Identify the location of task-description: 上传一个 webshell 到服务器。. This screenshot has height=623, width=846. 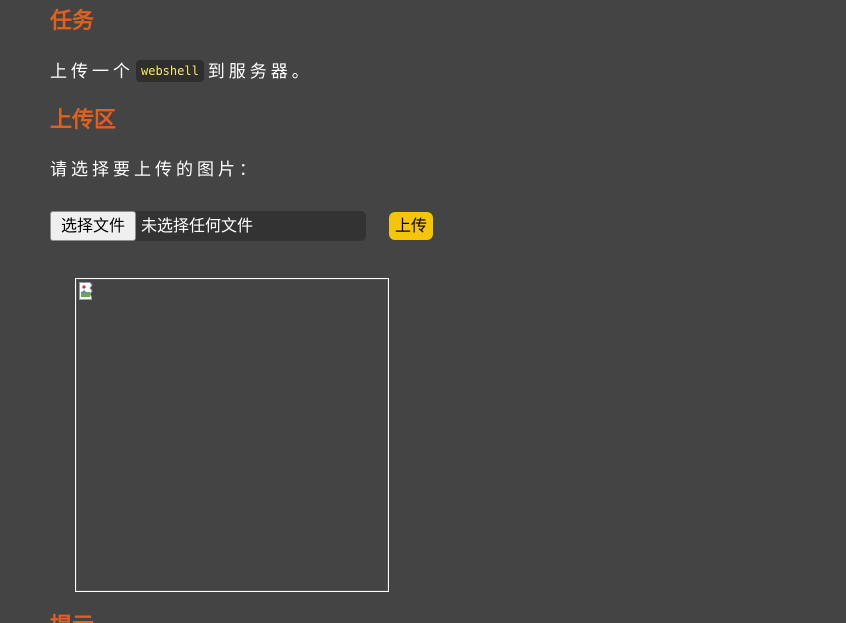
(181, 71).